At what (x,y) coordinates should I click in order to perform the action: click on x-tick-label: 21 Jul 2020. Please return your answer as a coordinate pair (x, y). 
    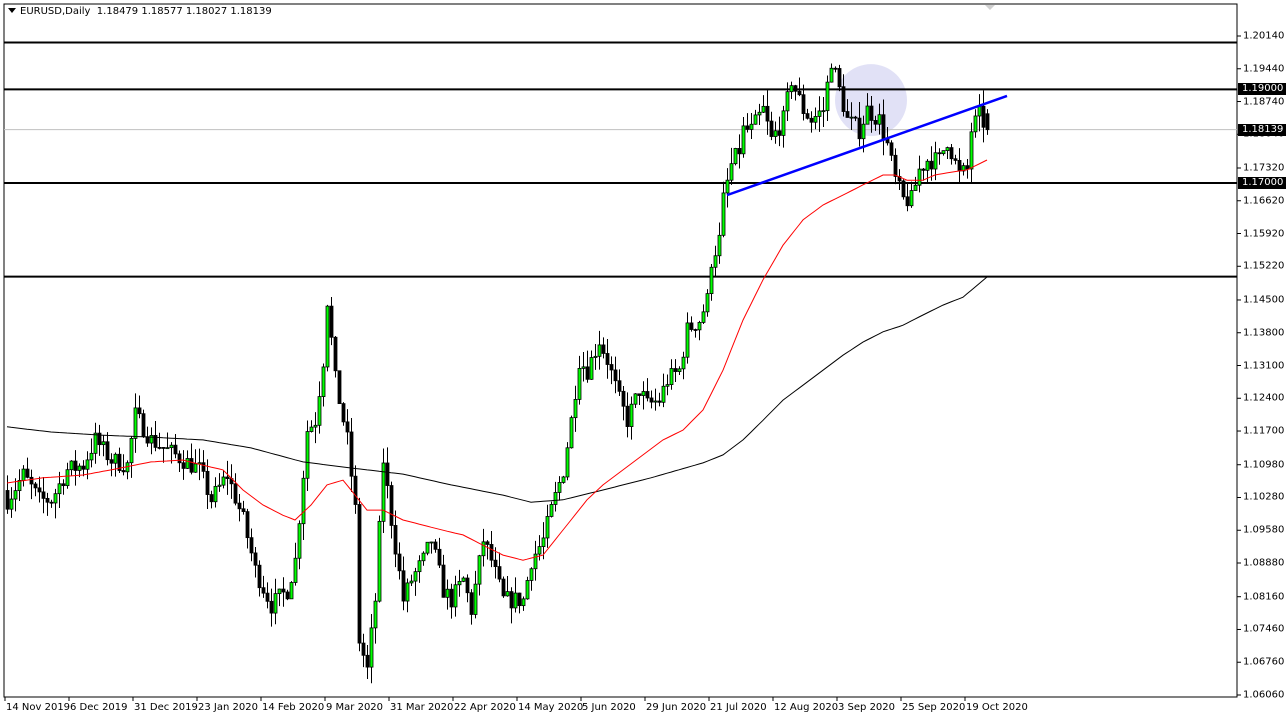
    Looking at the image, I should click on (738, 707).